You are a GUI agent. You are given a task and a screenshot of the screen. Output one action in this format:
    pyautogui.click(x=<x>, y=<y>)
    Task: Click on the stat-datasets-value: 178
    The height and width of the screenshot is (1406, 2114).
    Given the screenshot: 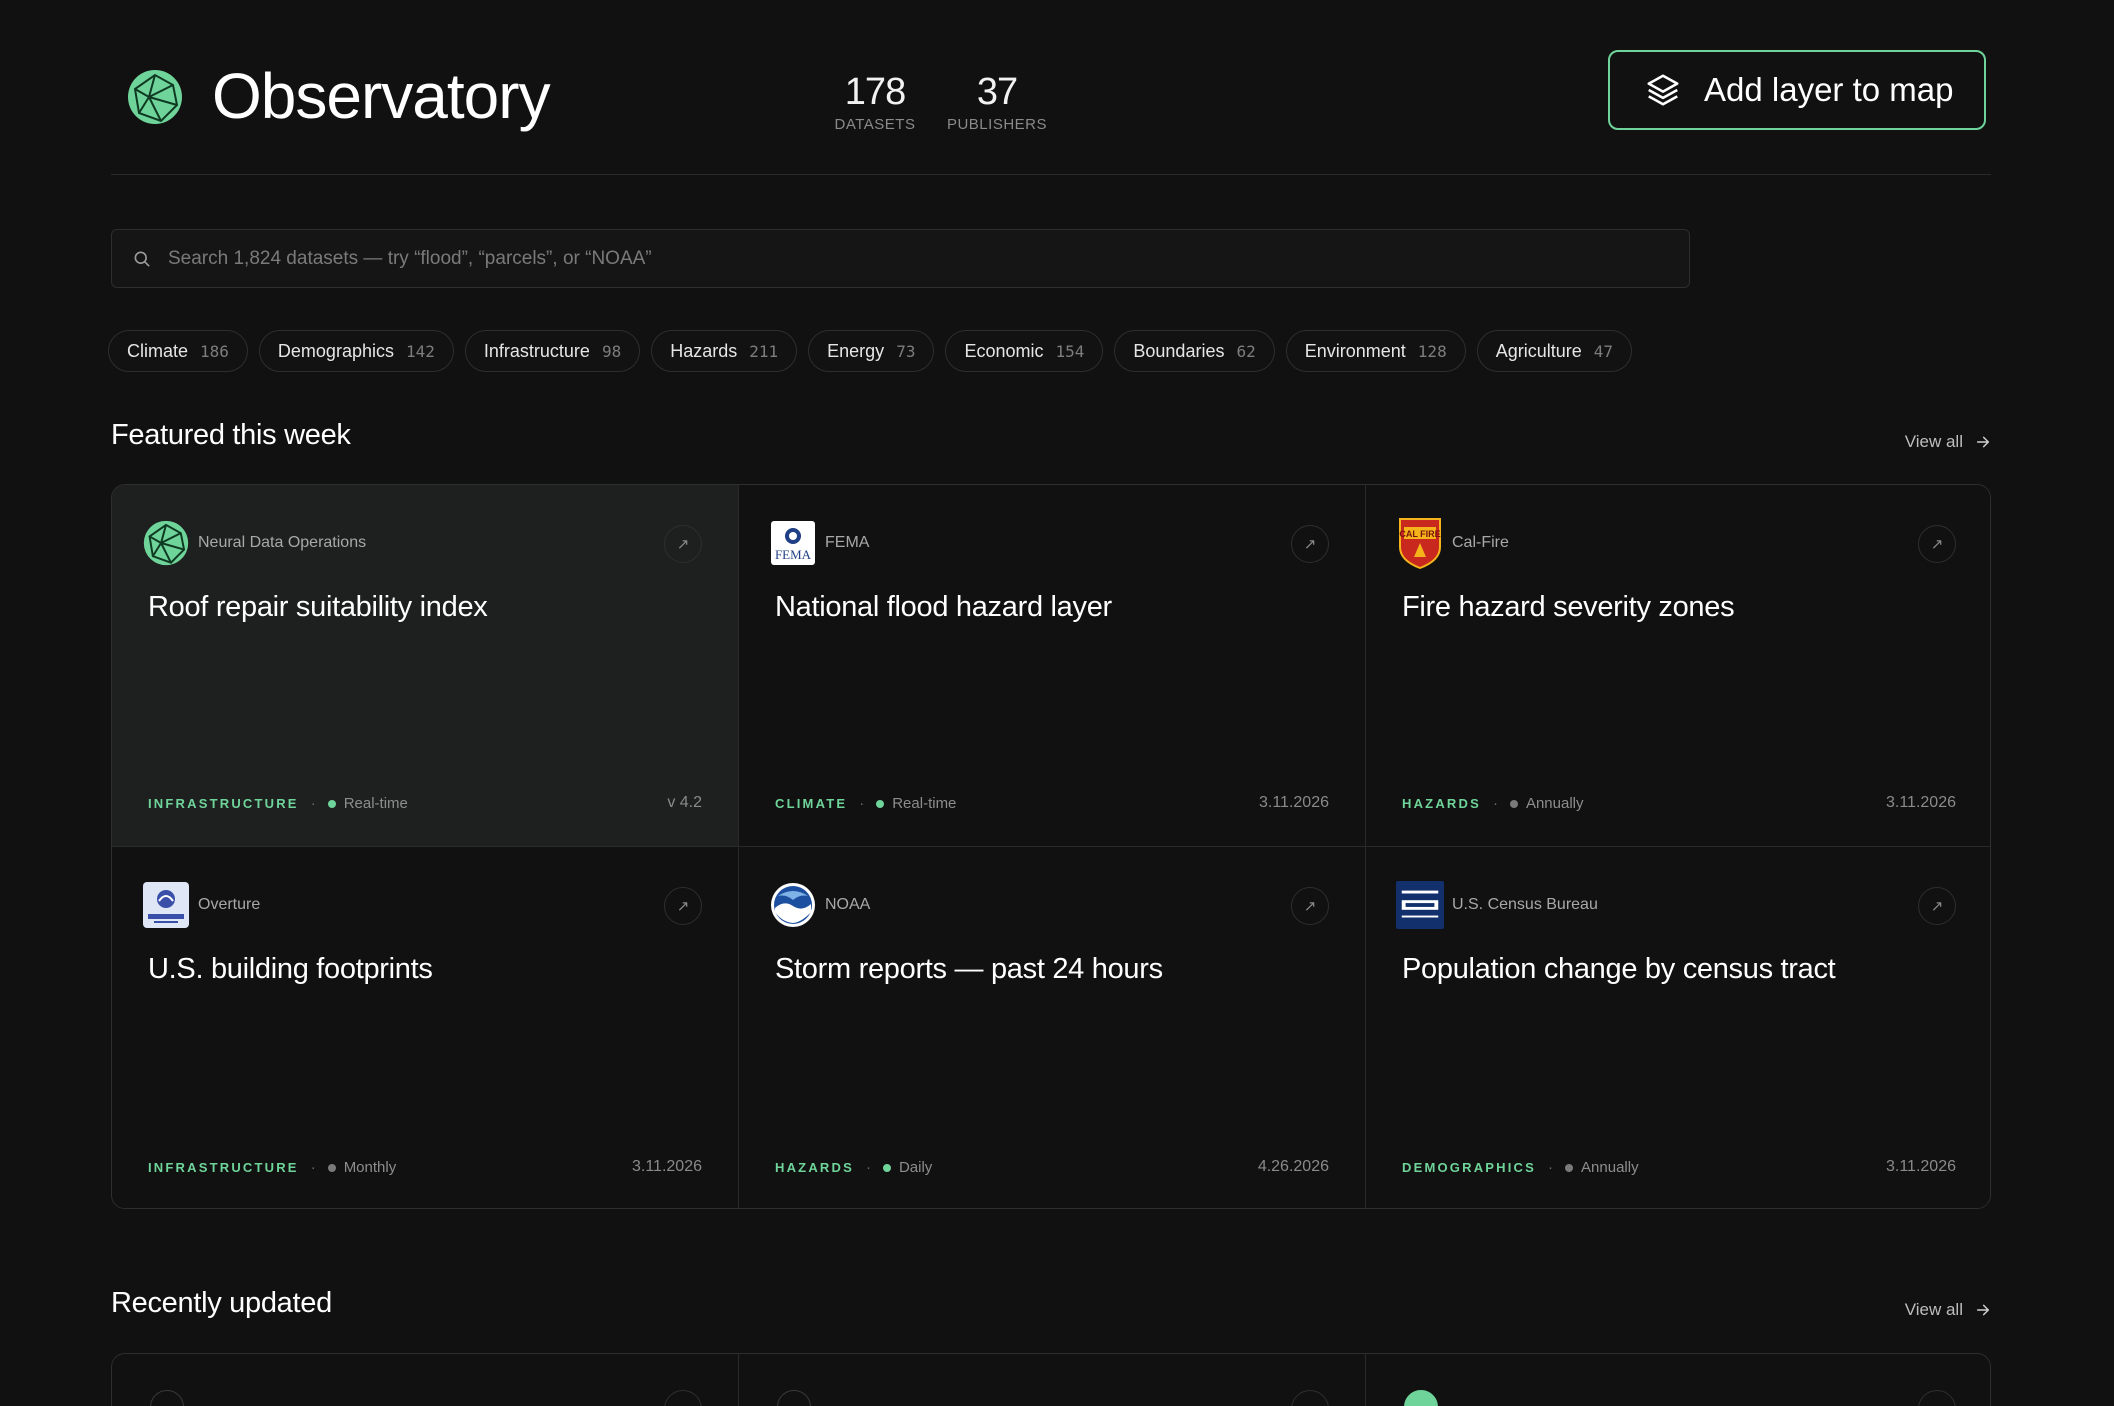 What is the action you would take?
    pyautogui.click(x=875, y=92)
    